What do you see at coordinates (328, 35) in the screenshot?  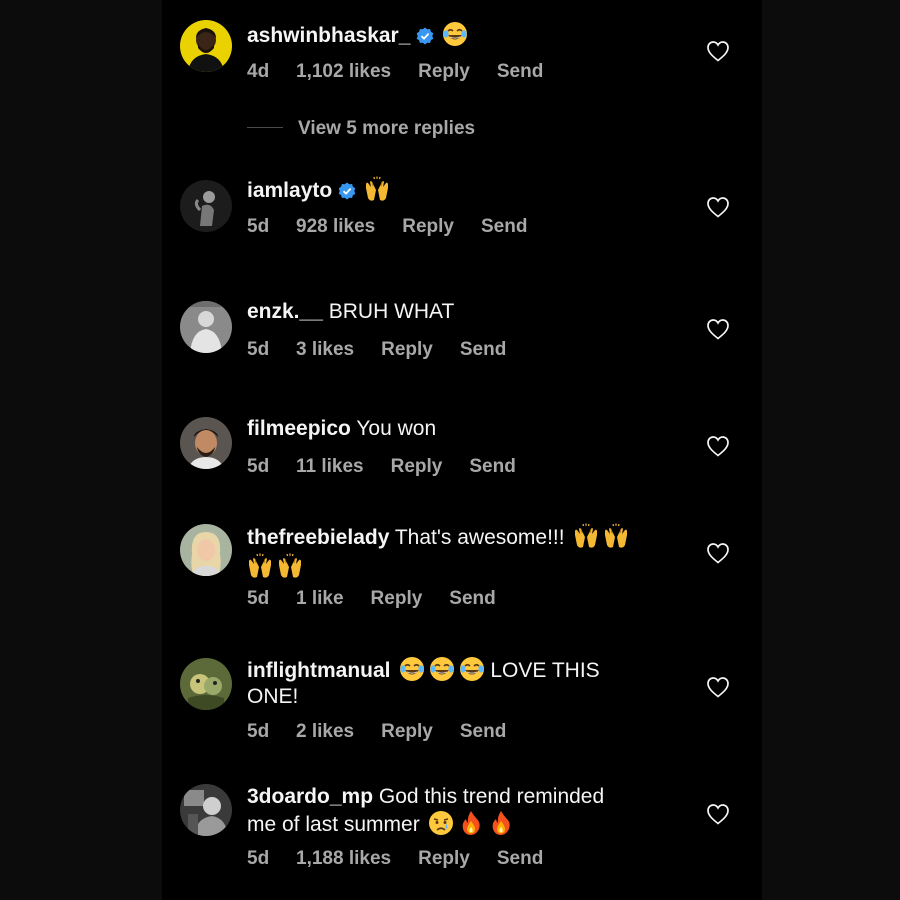 I see `comment-username: ashwinbhaskar_` at bounding box center [328, 35].